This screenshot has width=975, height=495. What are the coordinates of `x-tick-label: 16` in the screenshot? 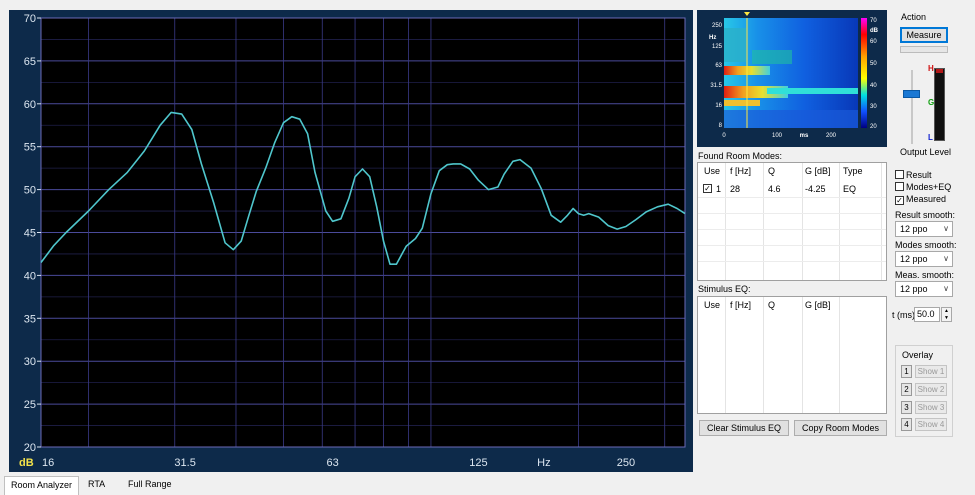 It's located at (48, 463).